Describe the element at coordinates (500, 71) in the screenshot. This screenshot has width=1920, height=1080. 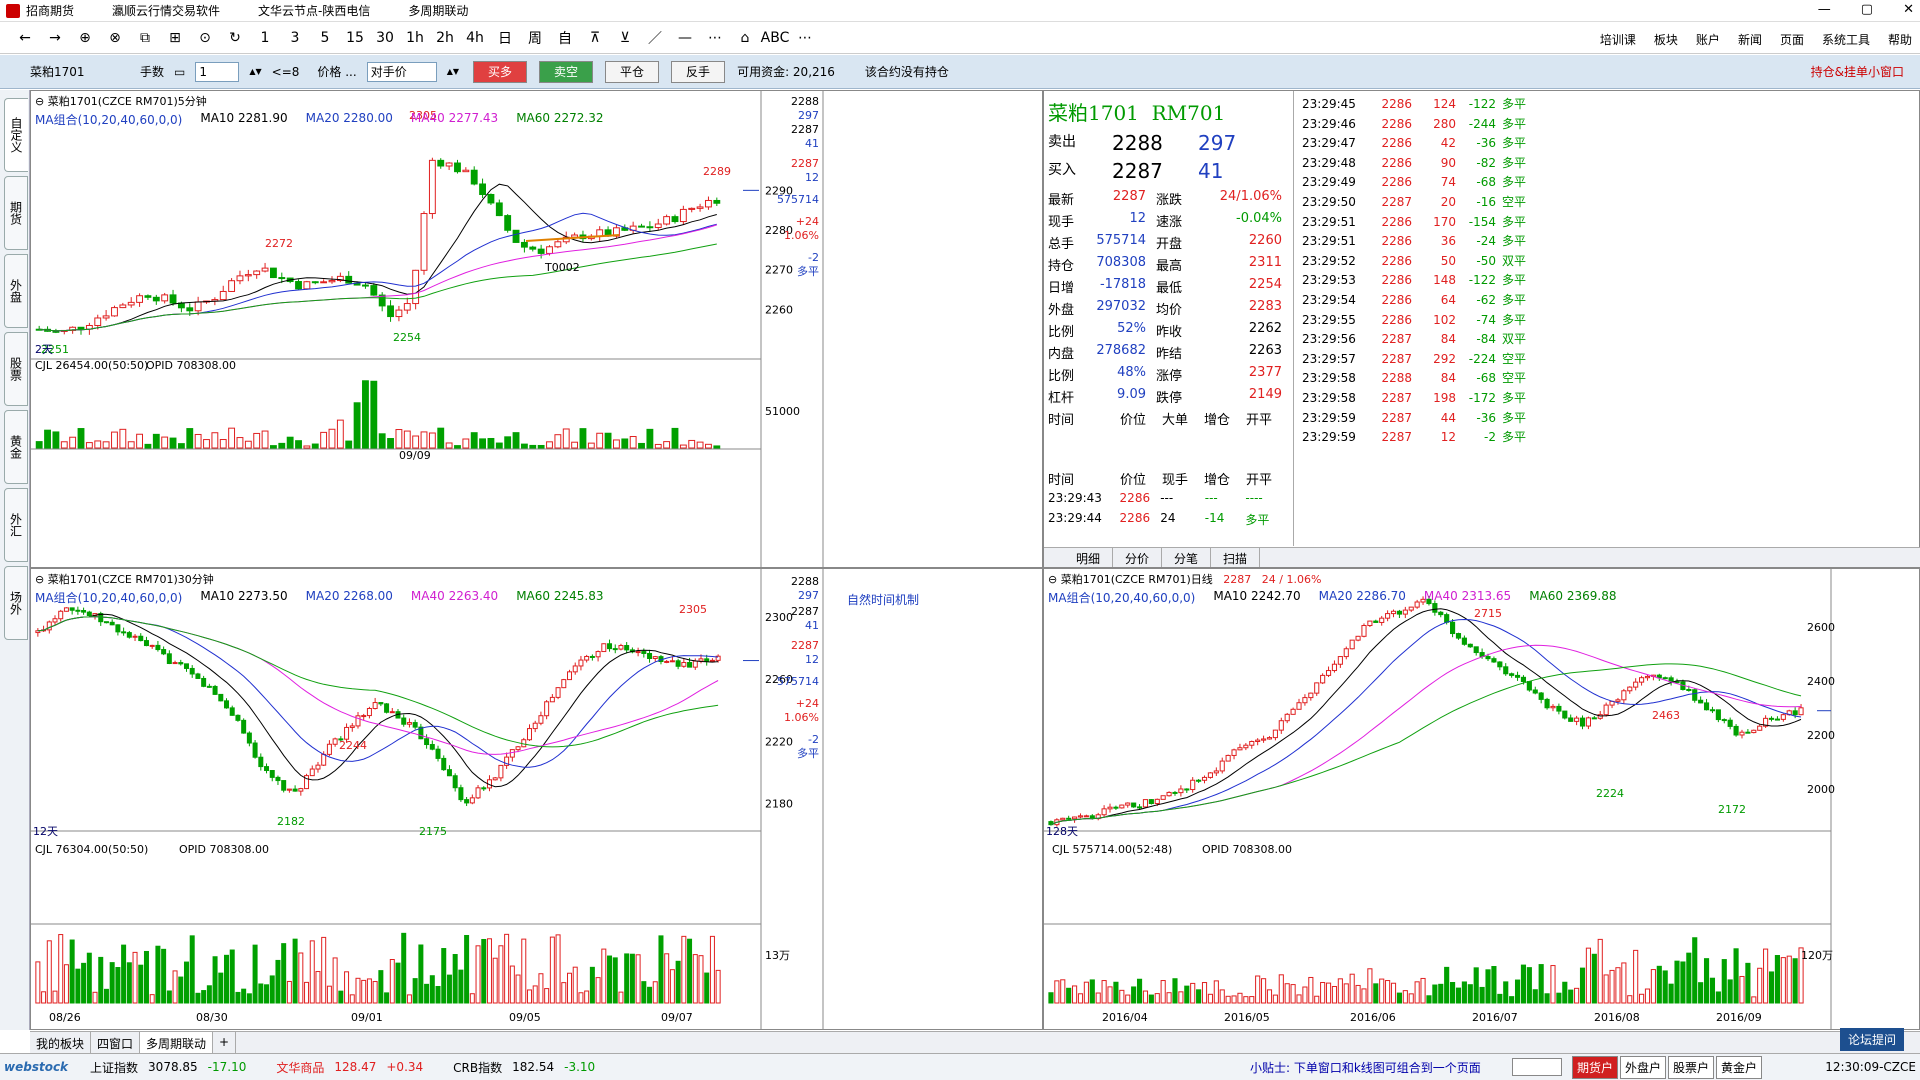
I see `buy-long-button: 买多` at that location.